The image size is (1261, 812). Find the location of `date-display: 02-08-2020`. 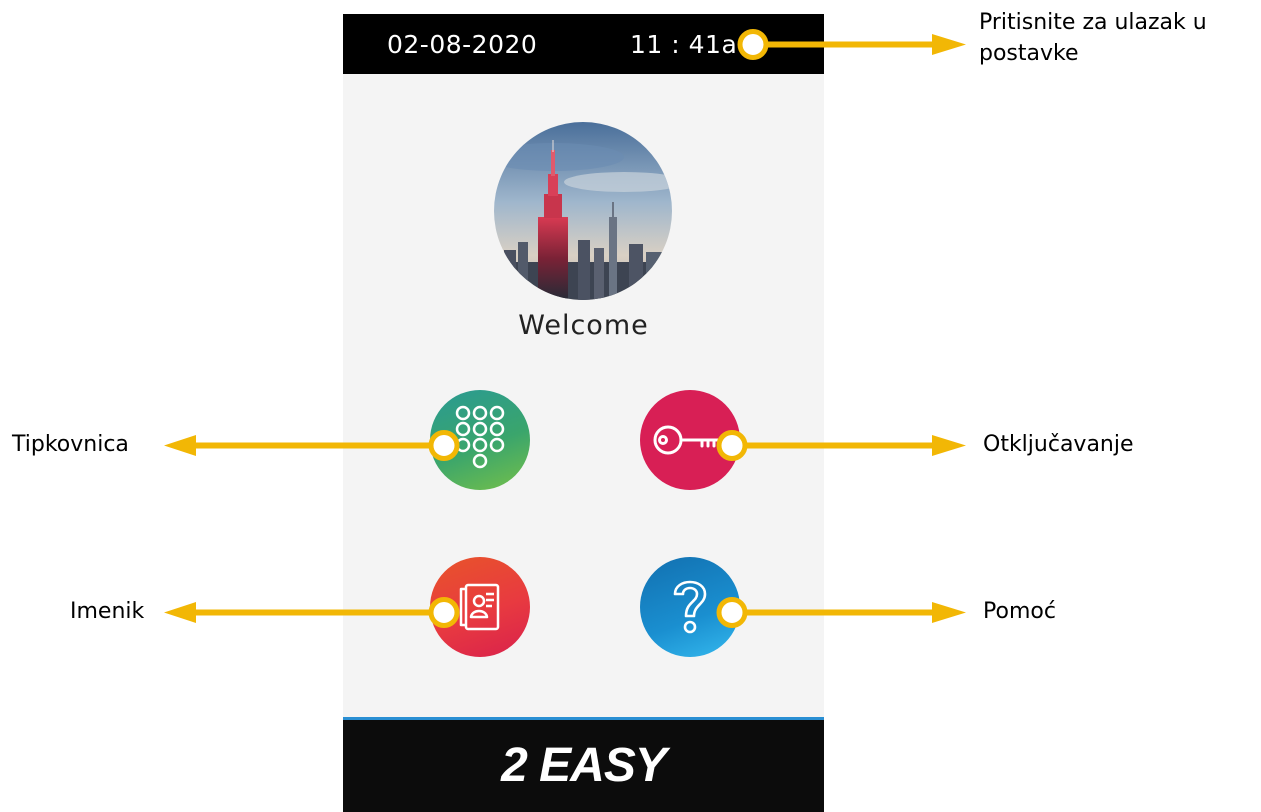

date-display: 02-08-2020 is located at coordinates (462, 44).